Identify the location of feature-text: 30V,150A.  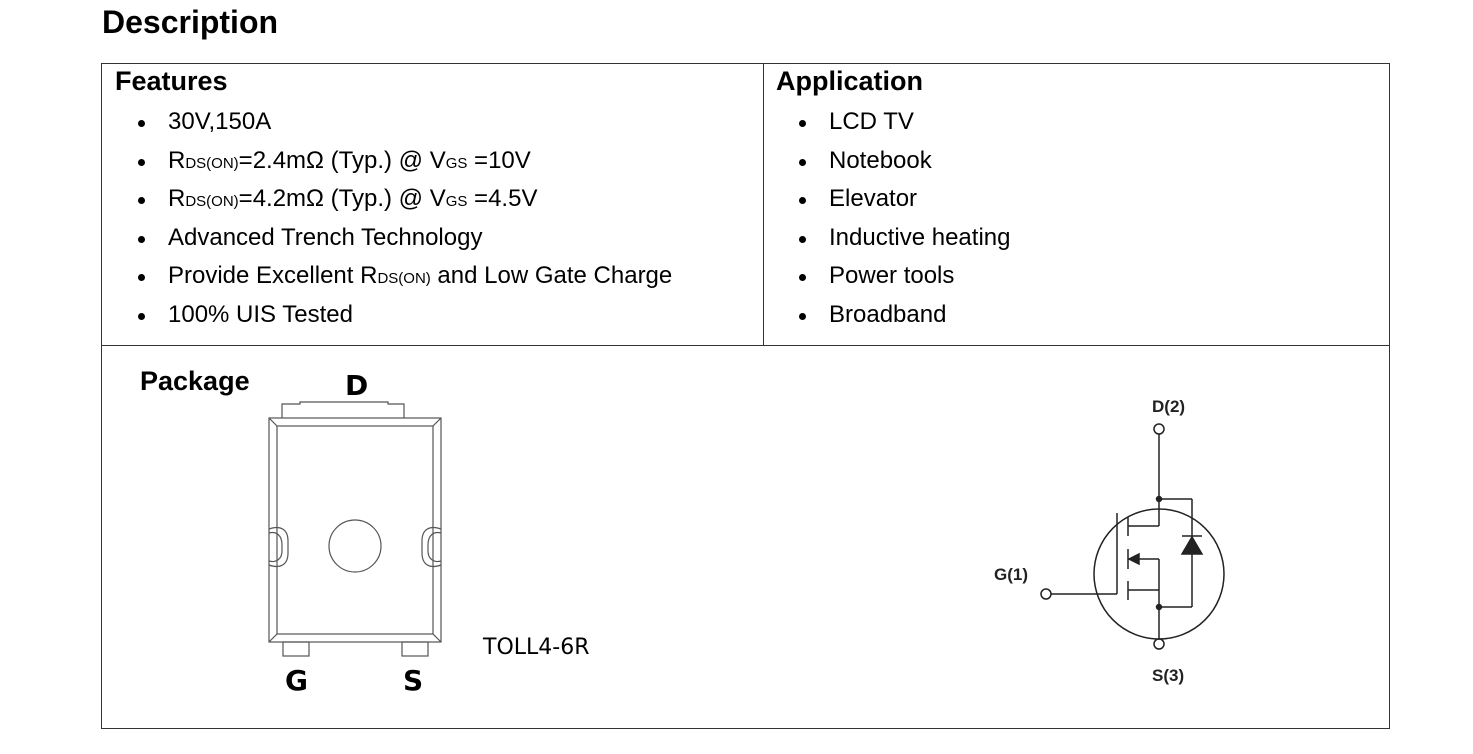
(220, 121).